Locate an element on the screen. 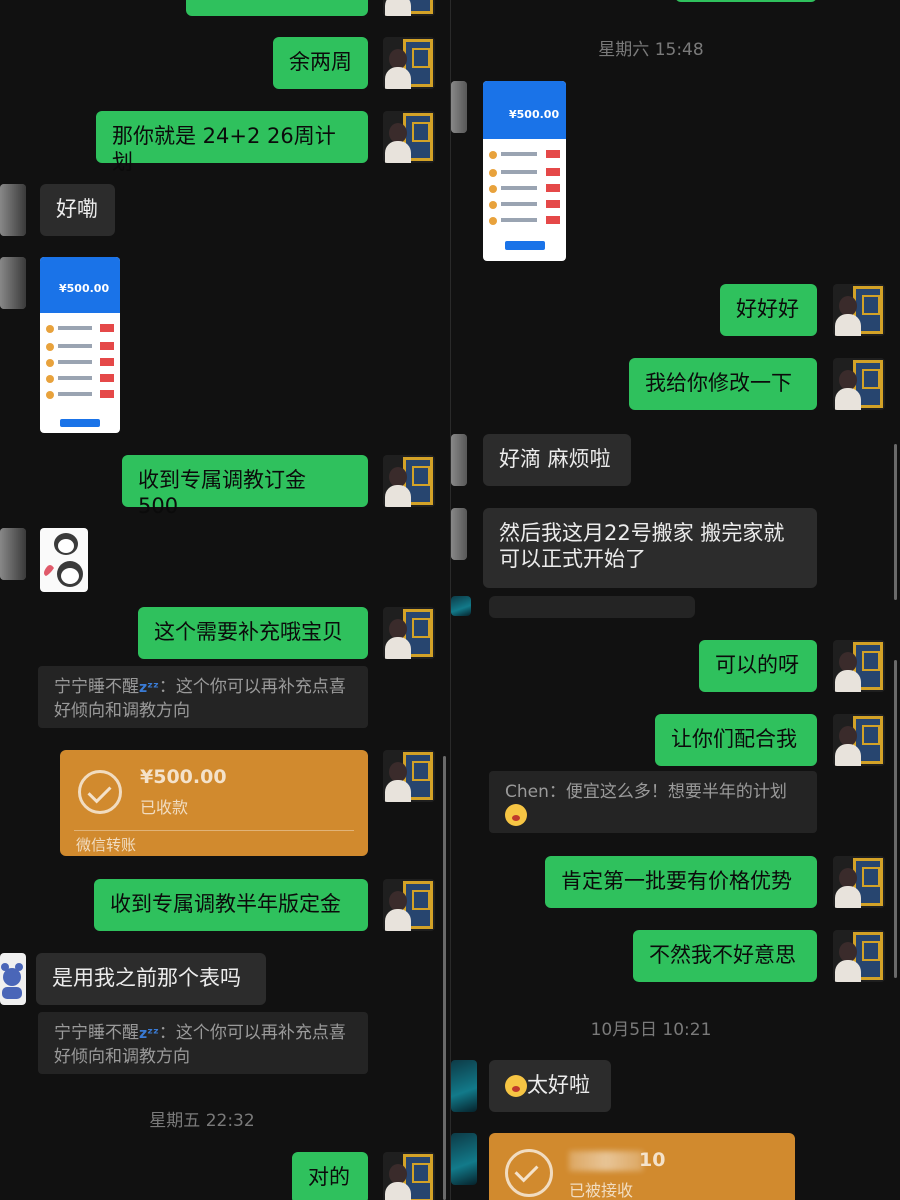 This screenshot has height=1200, width=900. transfer-status: 已被接收 is located at coordinates (601, 1190).